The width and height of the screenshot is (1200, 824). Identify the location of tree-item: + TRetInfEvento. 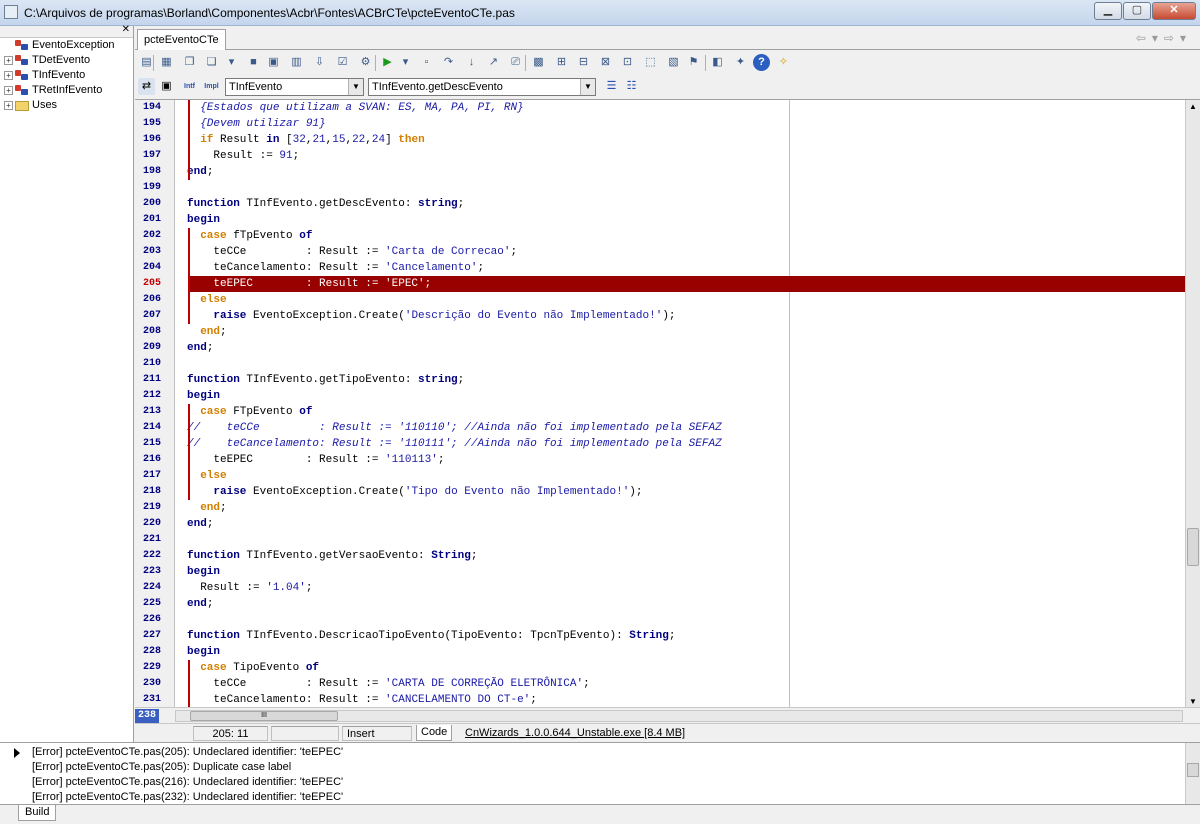
(66, 90).